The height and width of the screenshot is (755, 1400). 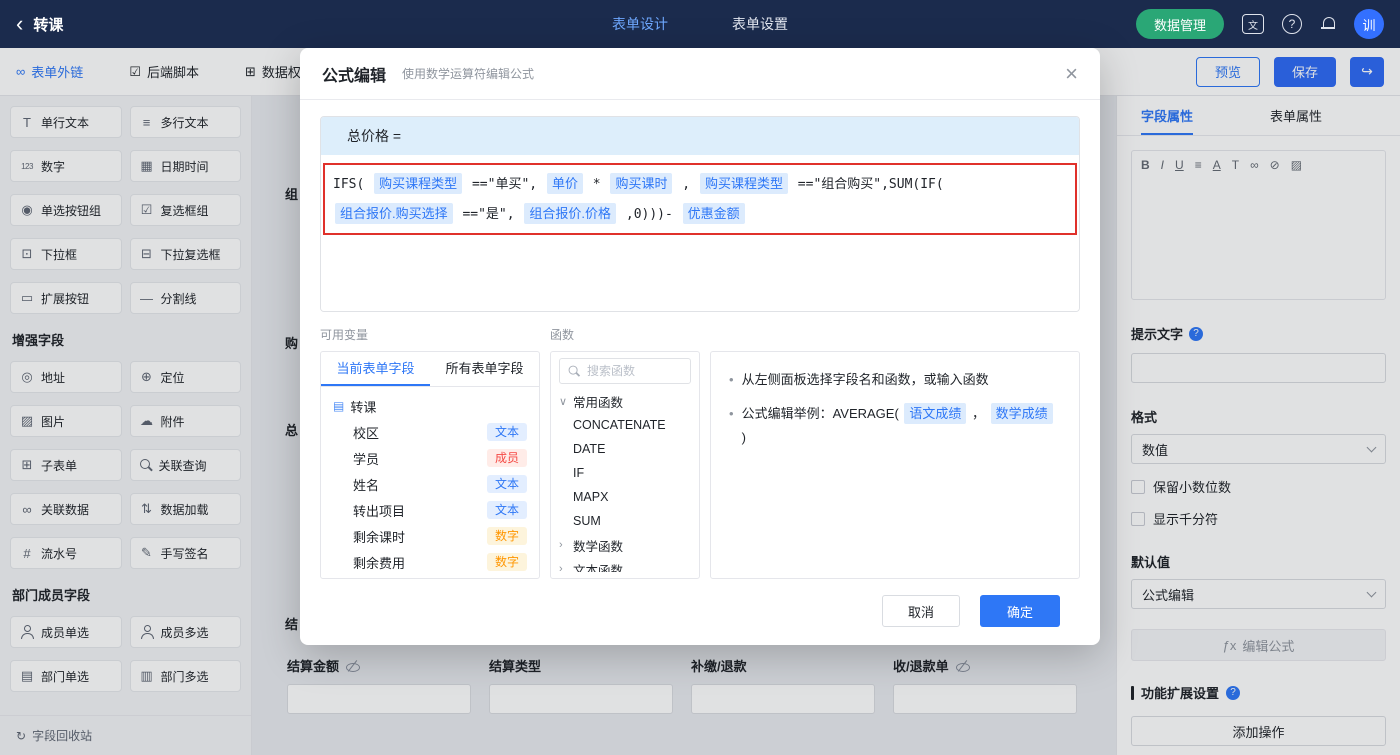 What do you see at coordinates (1292, 24) in the screenshot?
I see `help-icon: ?` at bounding box center [1292, 24].